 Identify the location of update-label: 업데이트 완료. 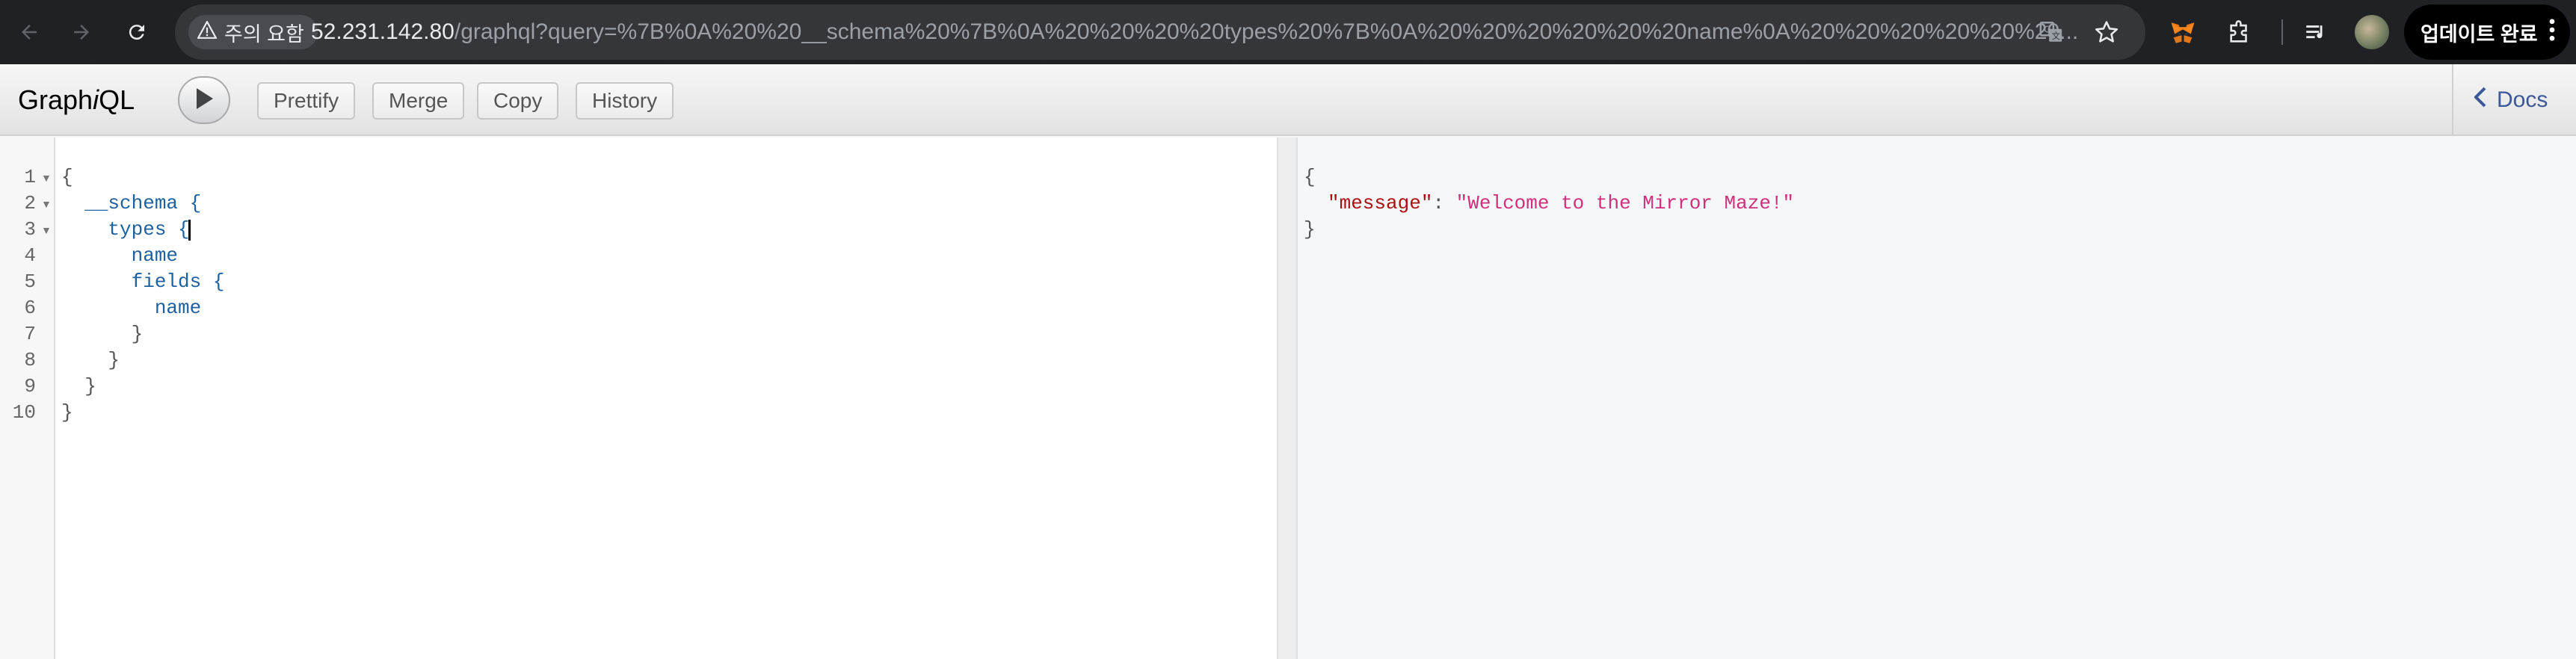
(2479, 34).